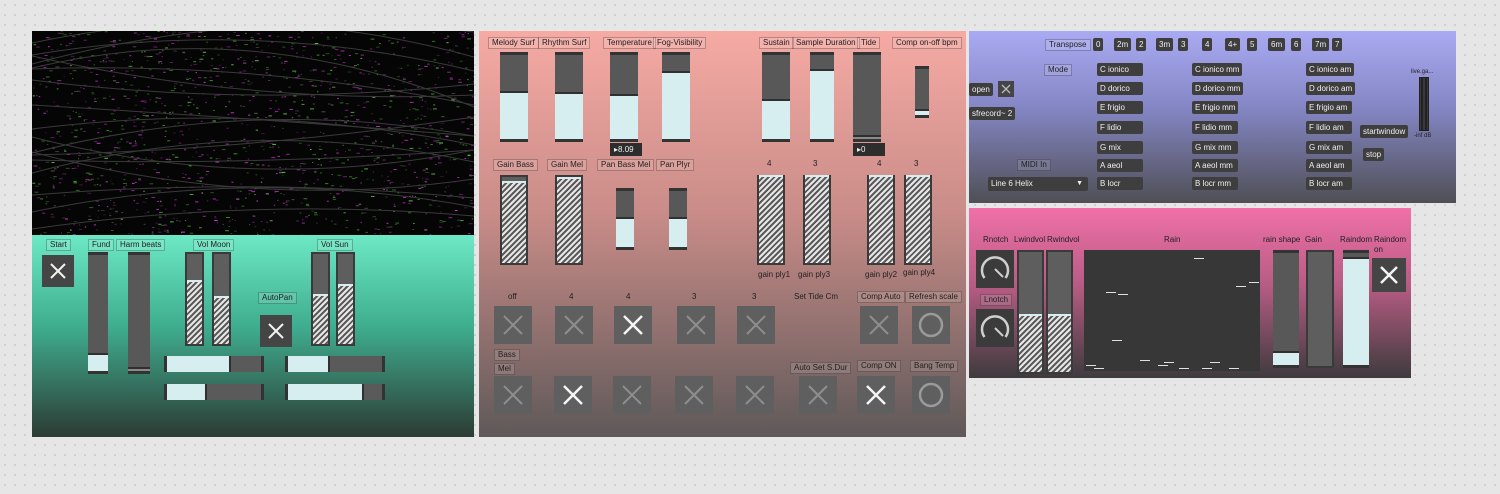  Describe the element at coordinates (1120, 165) in the screenshot. I see `mode-button-1-5: A aeol` at that location.